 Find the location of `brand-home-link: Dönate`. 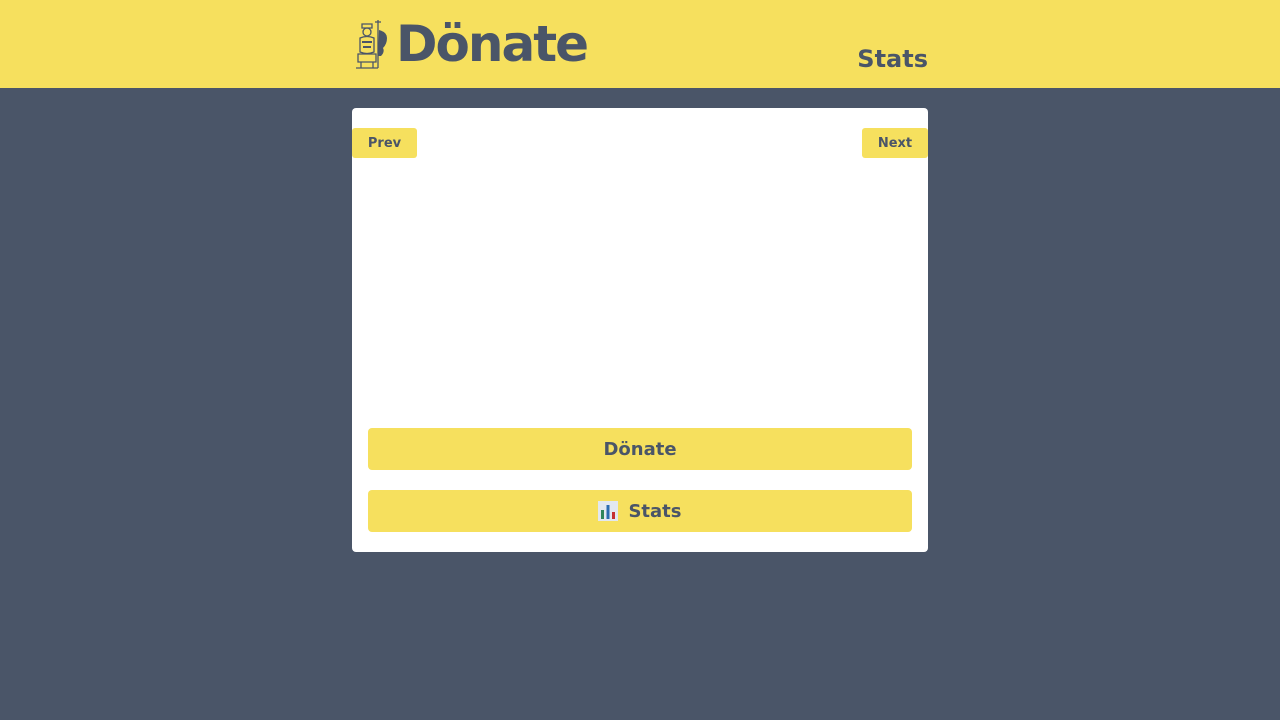

brand-home-link: Dönate is located at coordinates (470, 44).